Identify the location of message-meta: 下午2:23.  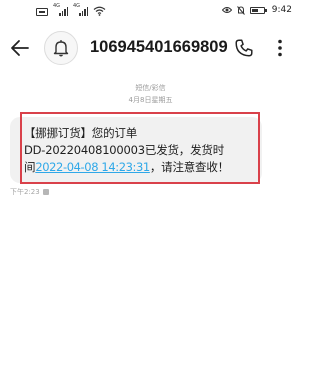
(29, 192).